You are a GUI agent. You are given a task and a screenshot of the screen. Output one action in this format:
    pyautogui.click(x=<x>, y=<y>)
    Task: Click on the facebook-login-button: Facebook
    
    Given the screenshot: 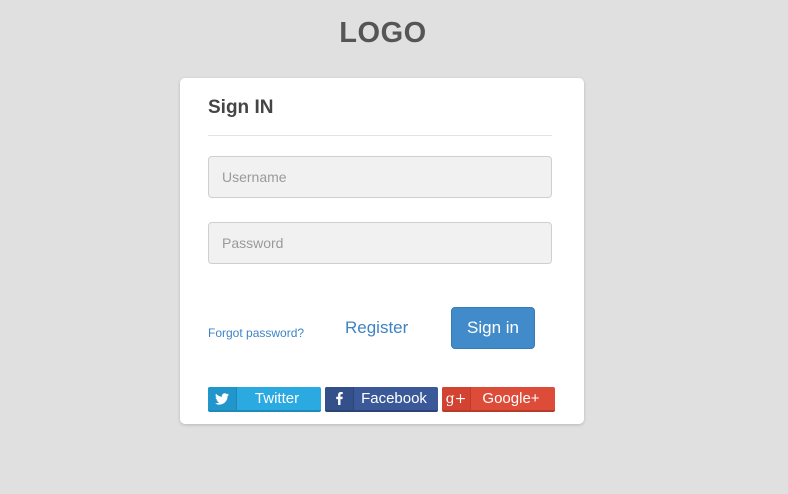 What is the action you would take?
    pyautogui.click(x=381, y=399)
    